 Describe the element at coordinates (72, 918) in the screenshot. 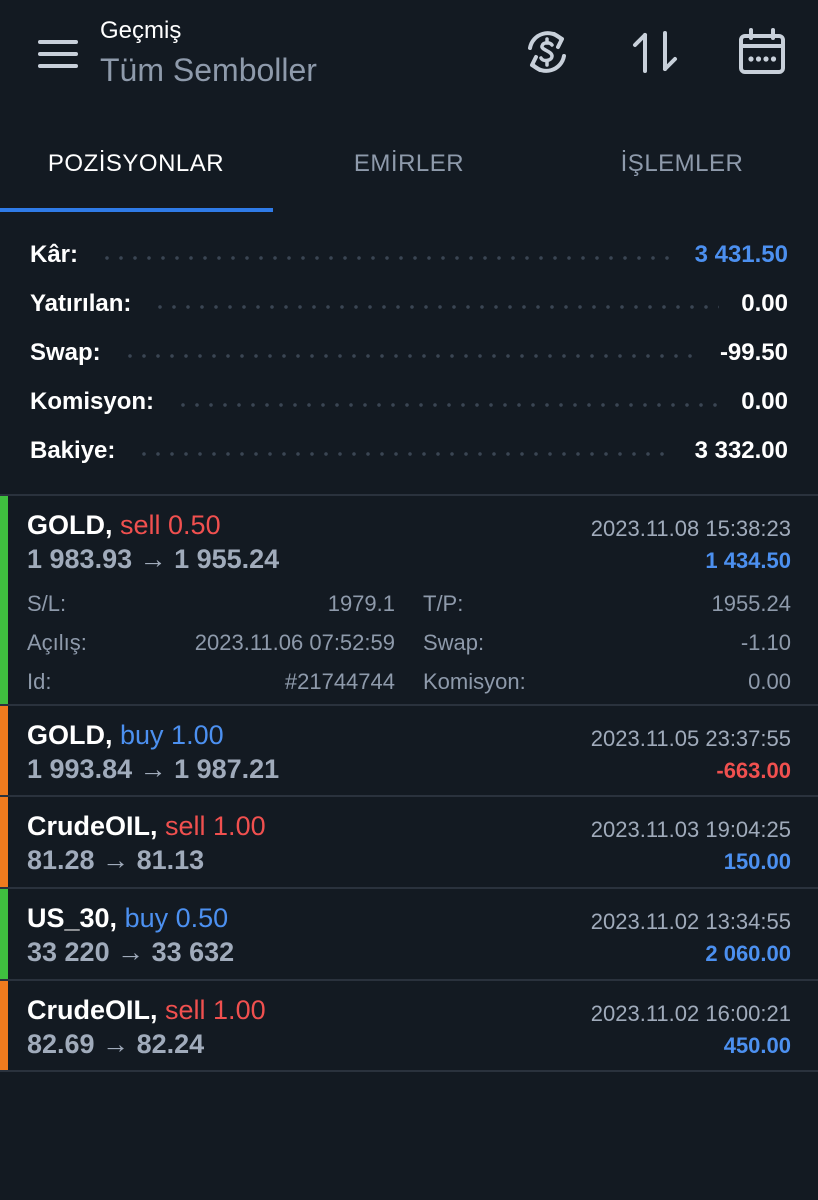

I see `position-symbol: US_30,` at that location.